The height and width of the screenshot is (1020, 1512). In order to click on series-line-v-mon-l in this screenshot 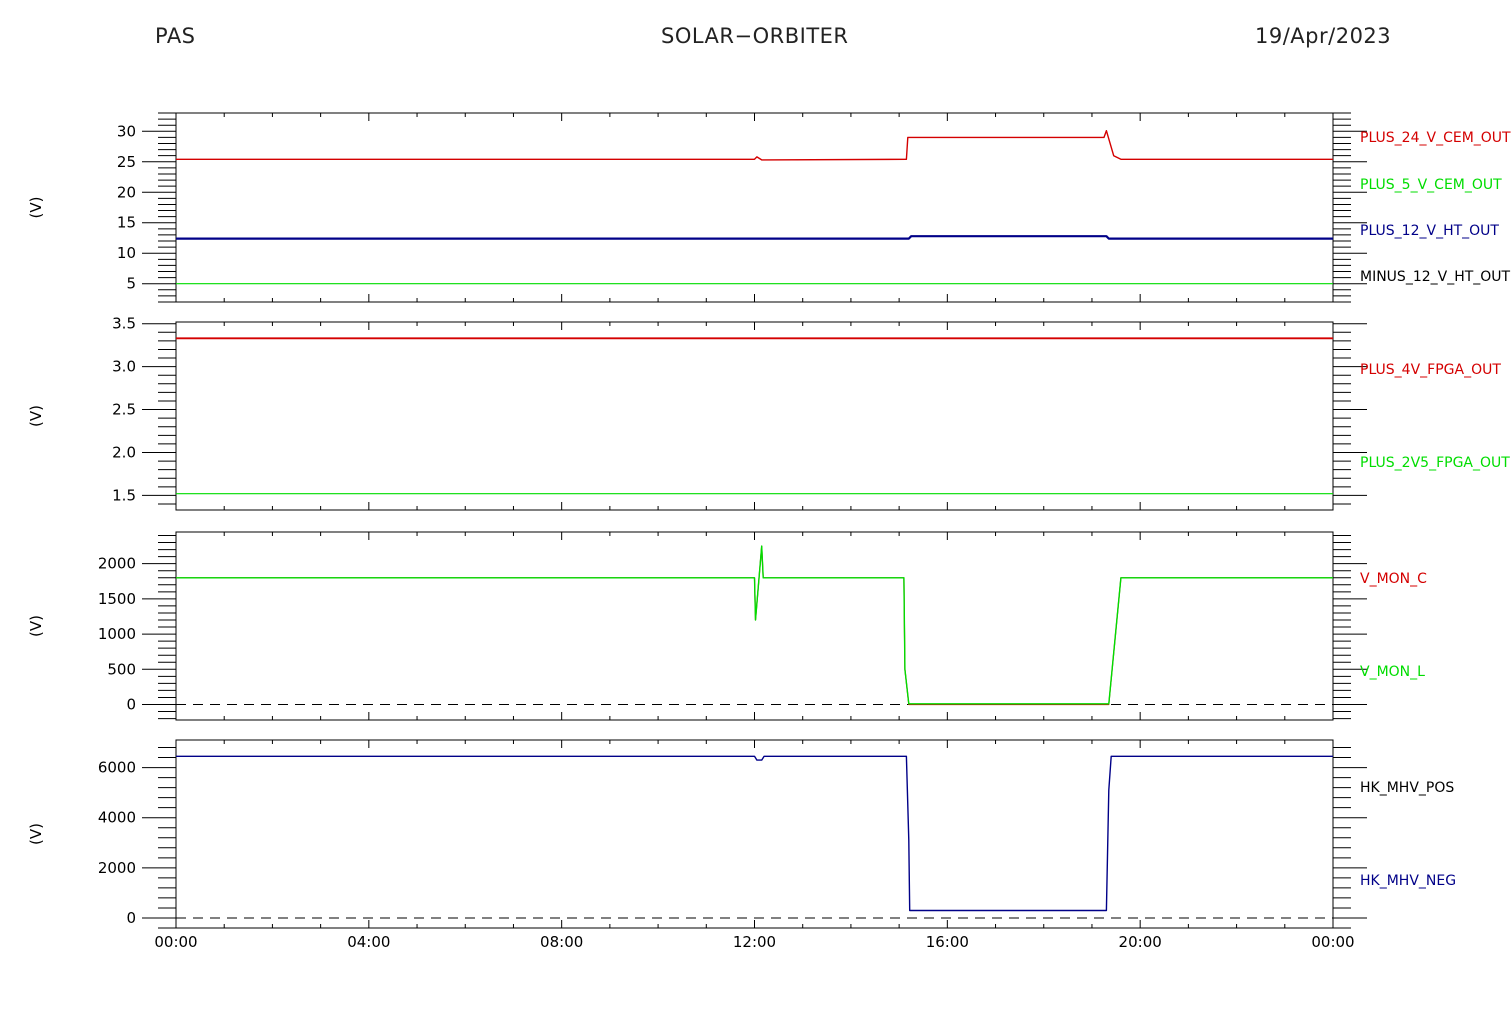, I will do `click(754, 625)`.